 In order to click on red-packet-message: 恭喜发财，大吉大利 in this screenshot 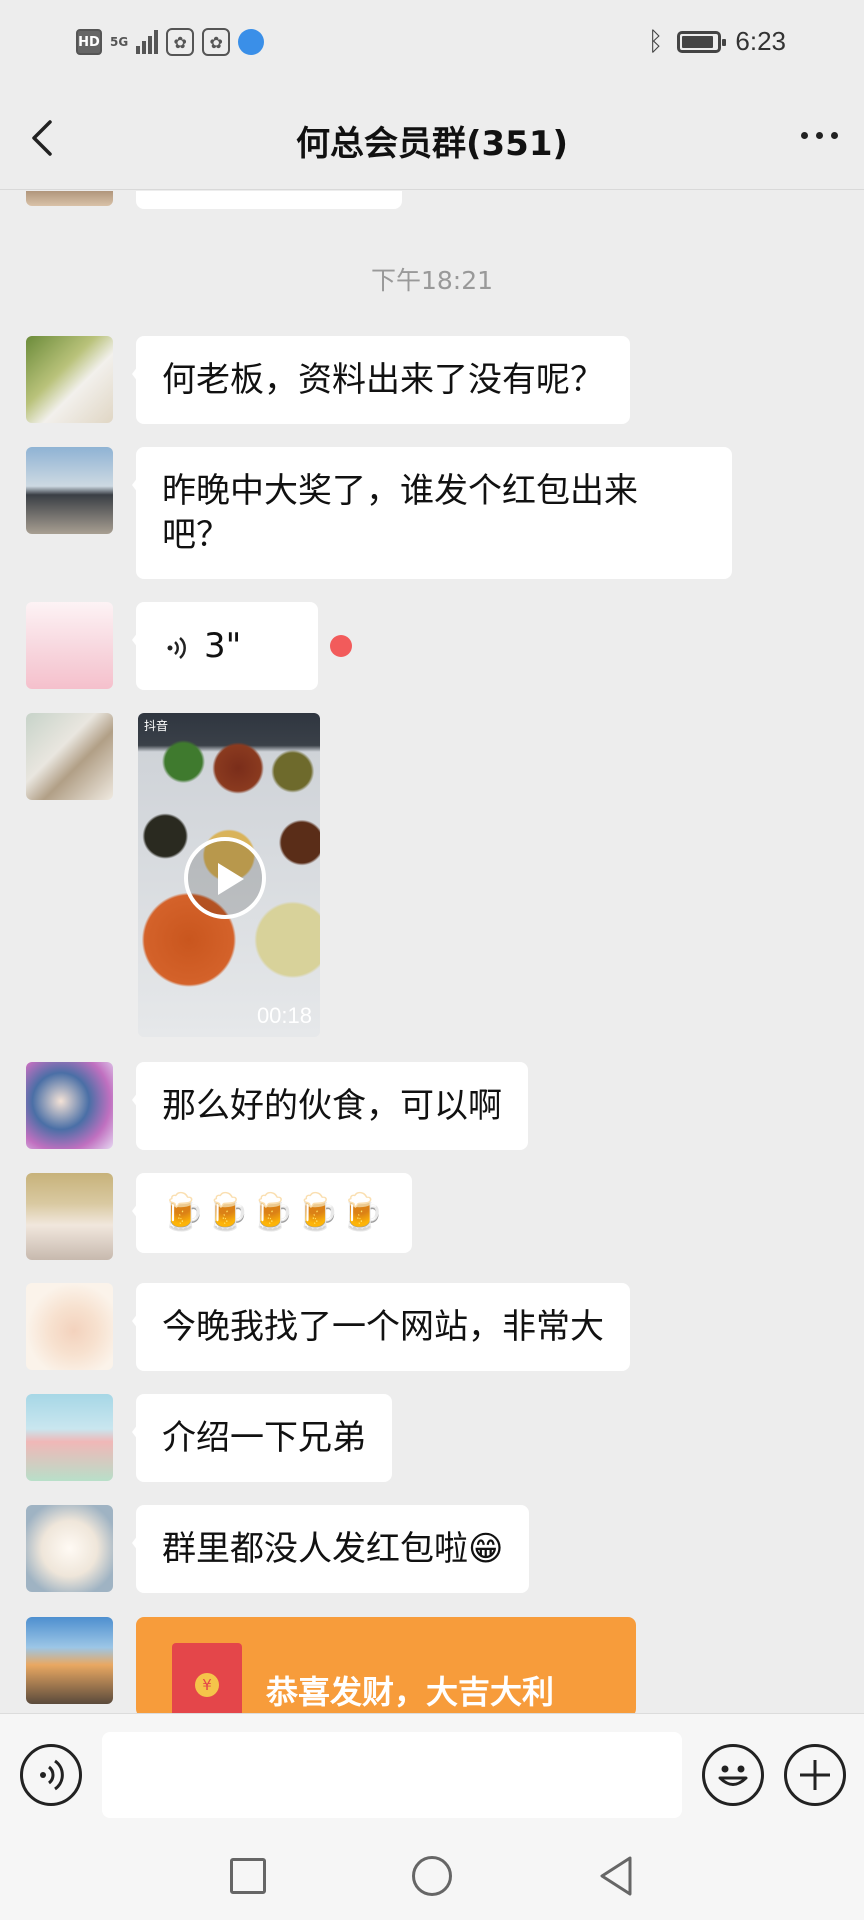, I will do `click(386, 1665)`.